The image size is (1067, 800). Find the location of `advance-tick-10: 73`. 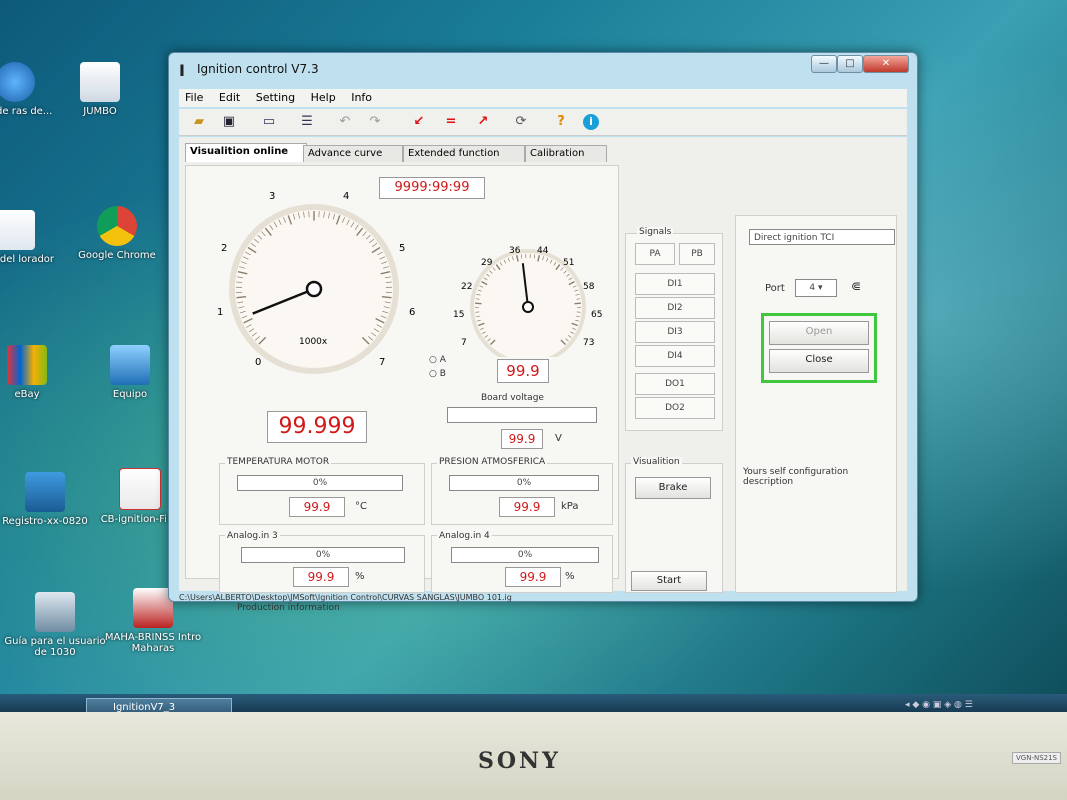

advance-tick-10: 73 is located at coordinates (588, 343).